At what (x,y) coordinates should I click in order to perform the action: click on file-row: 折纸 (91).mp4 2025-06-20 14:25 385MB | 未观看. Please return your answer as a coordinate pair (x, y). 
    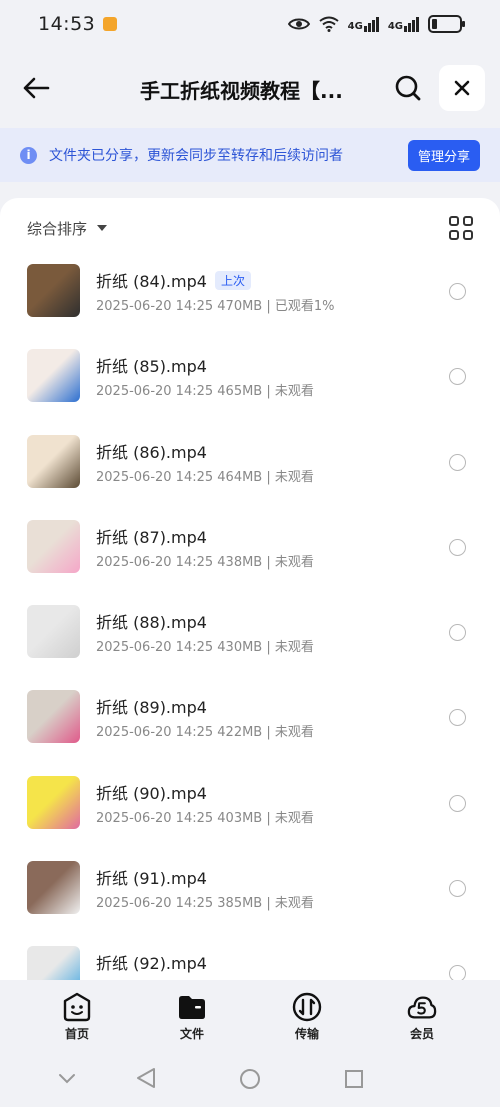
    Looking at the image, I should click on (250, 903).